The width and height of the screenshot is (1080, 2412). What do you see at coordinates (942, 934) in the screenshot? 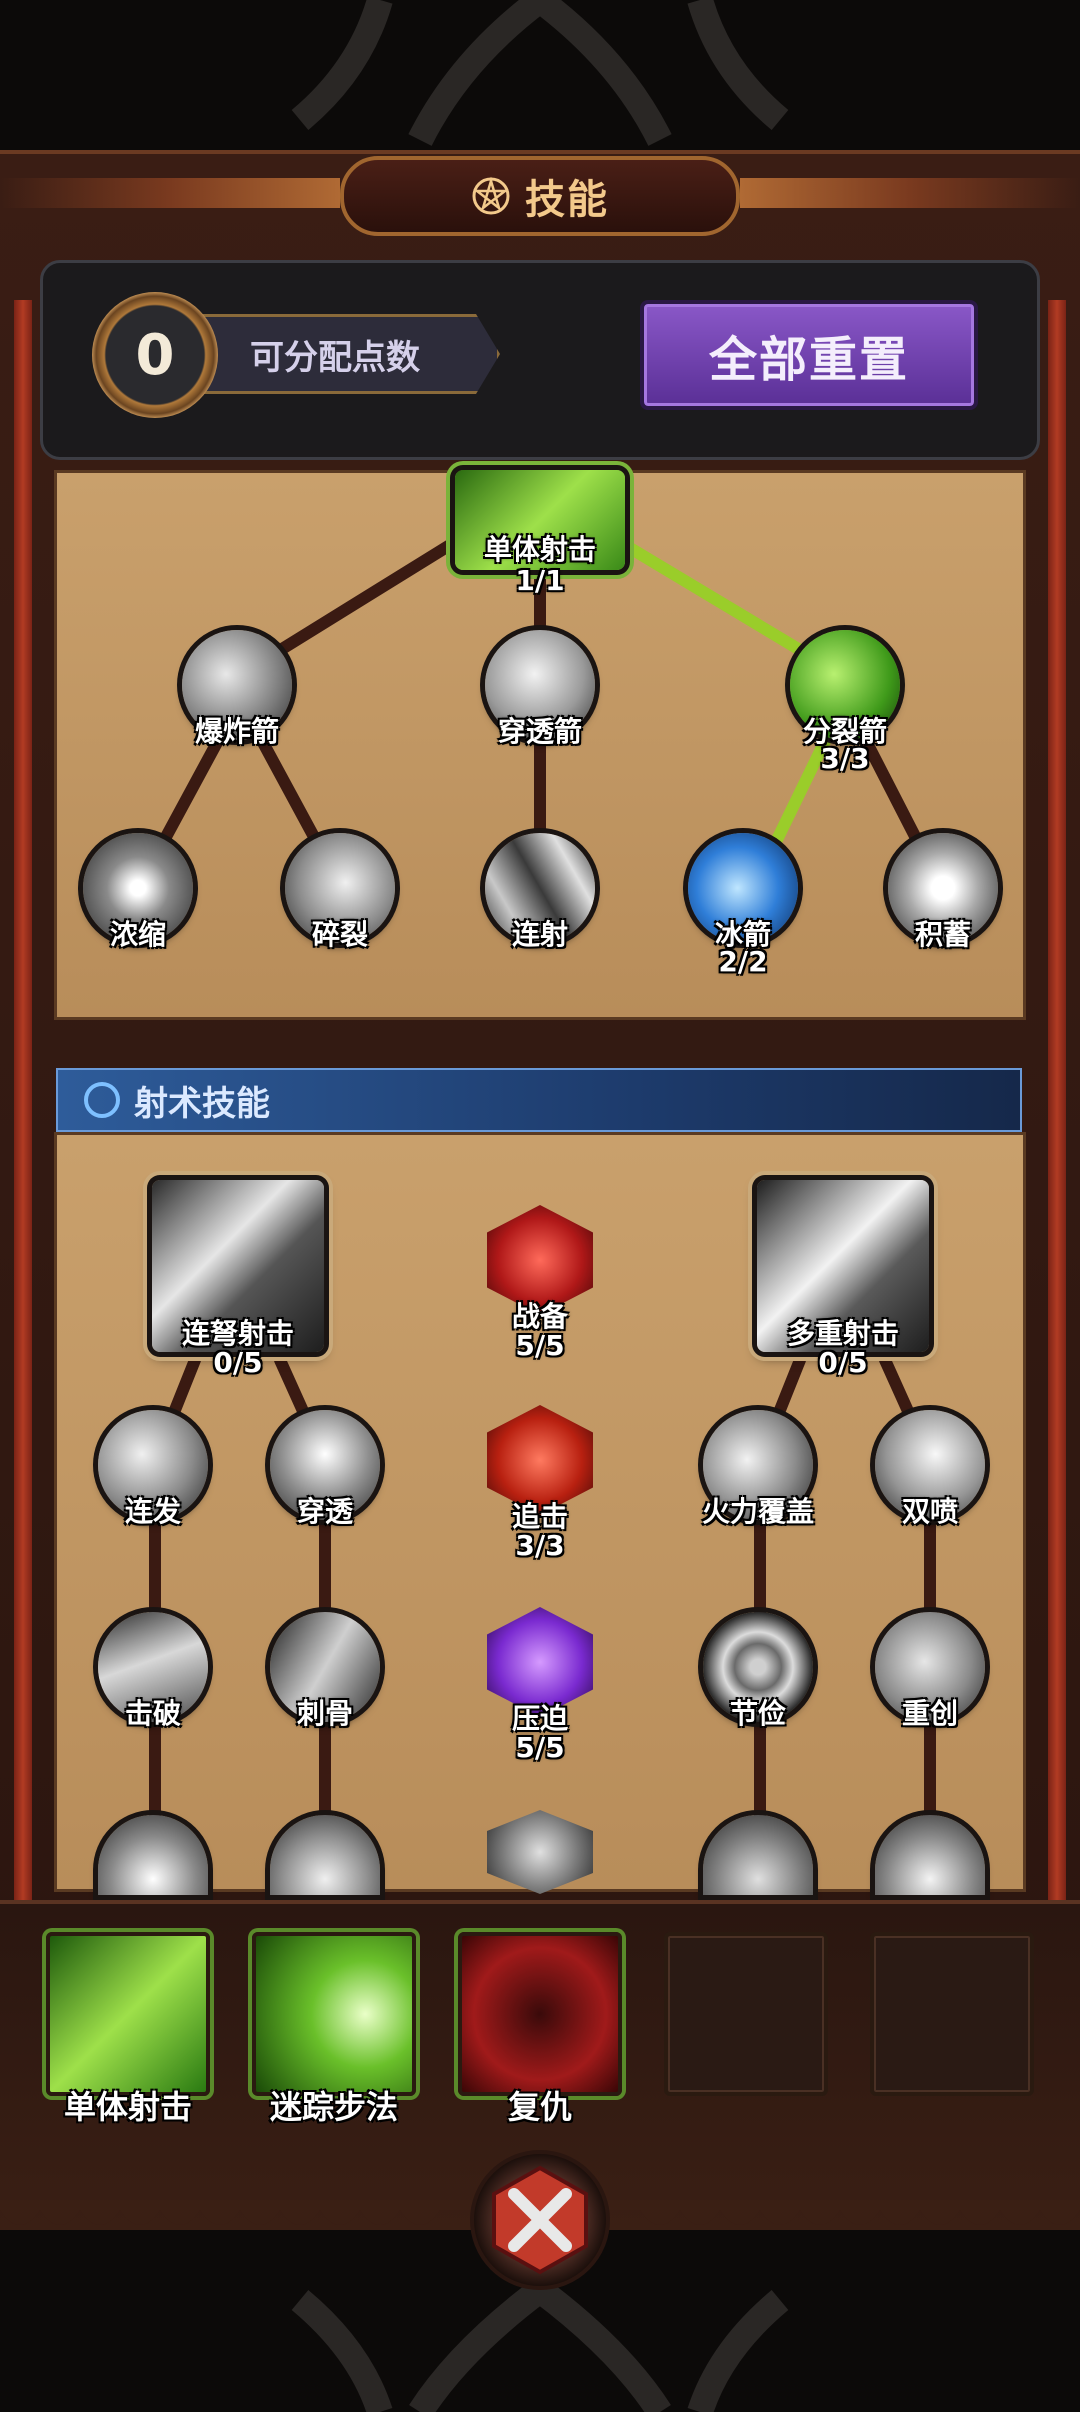
I see `node-label: 积蓄` at bounding box center [942, 934].